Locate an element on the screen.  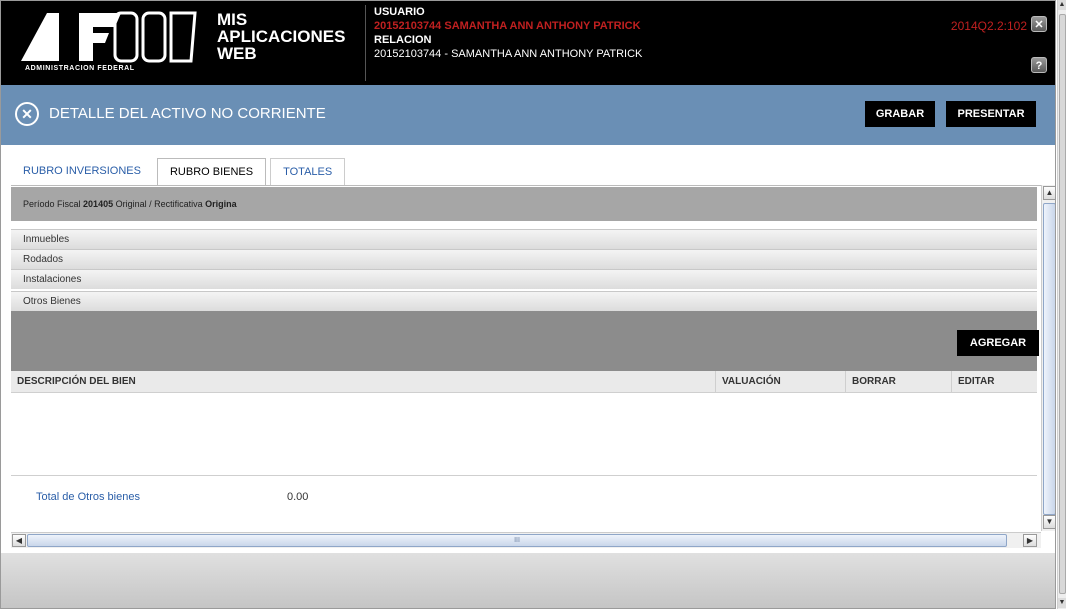
scroll-down-icon: ▼ is located at coordinates (1049, 522).